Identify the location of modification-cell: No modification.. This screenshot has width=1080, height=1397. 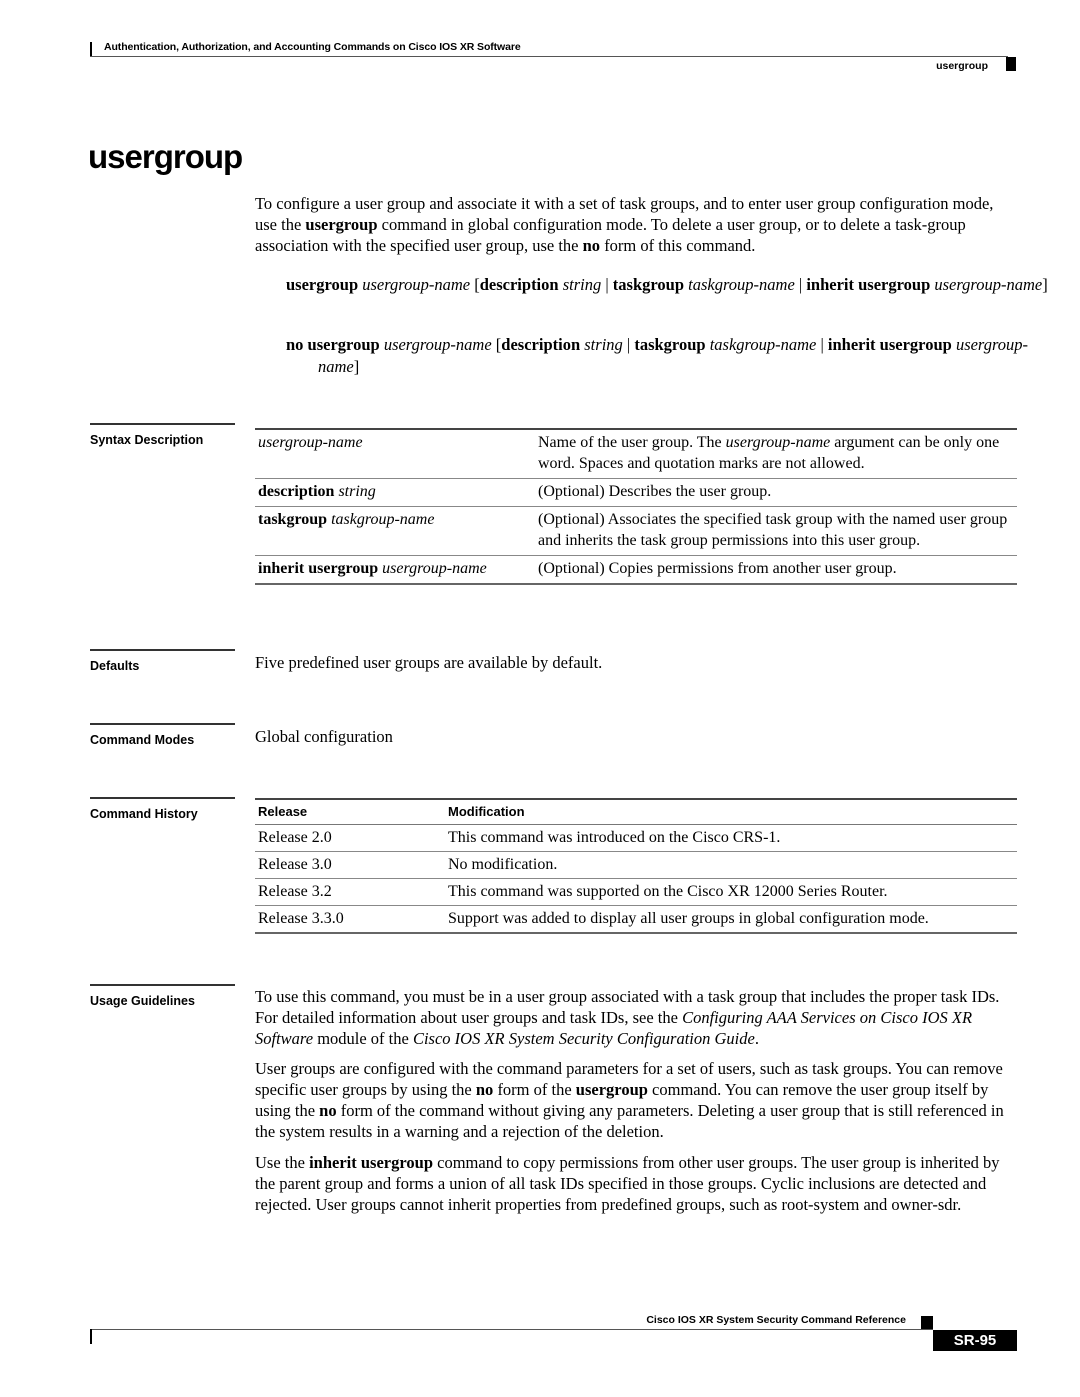
(731, 865).